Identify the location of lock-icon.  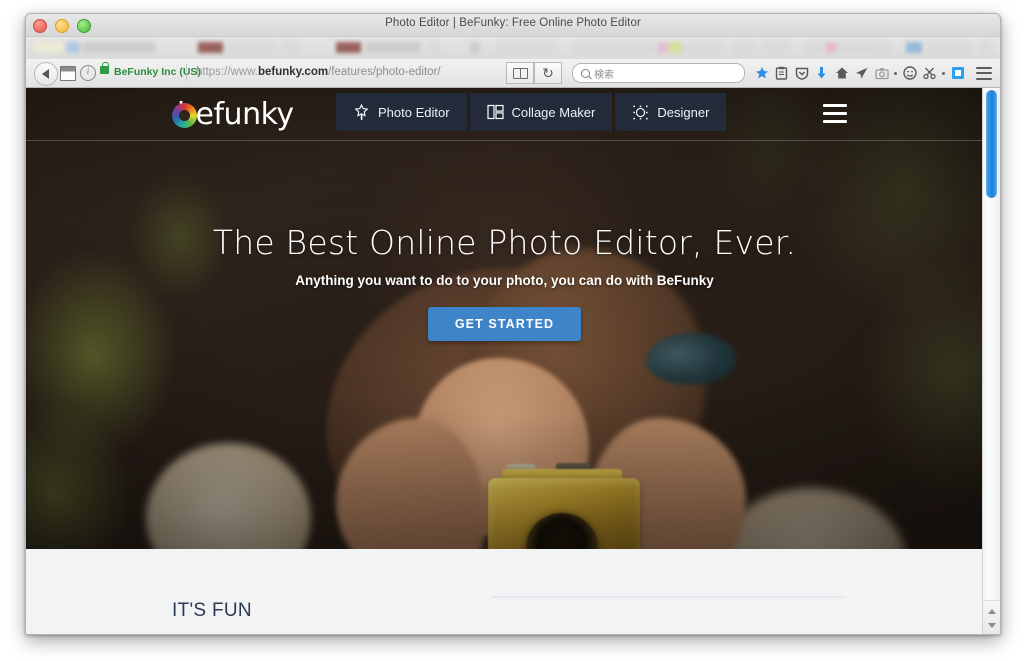
(104, 68).